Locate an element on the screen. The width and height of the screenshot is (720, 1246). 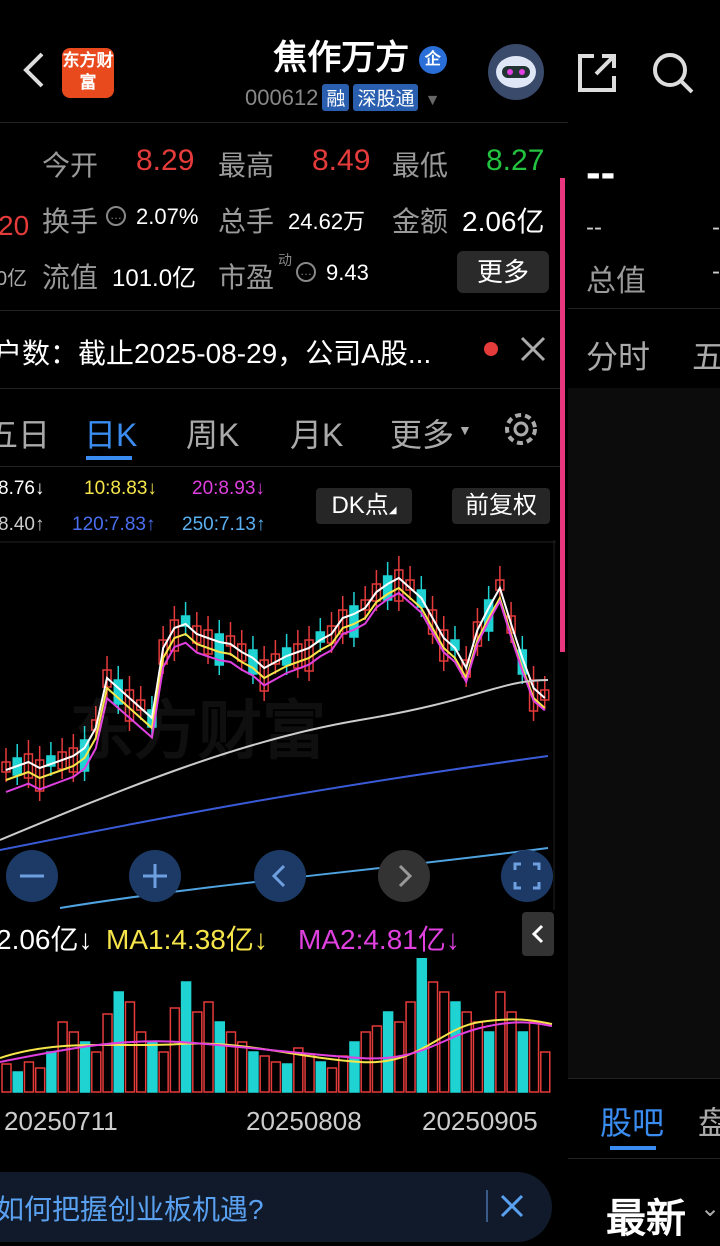
volume-legend: 2.06亿↓ MA1:4.38亿↓ MA2:4.81亿↓ is located at coordinates (280, 935).